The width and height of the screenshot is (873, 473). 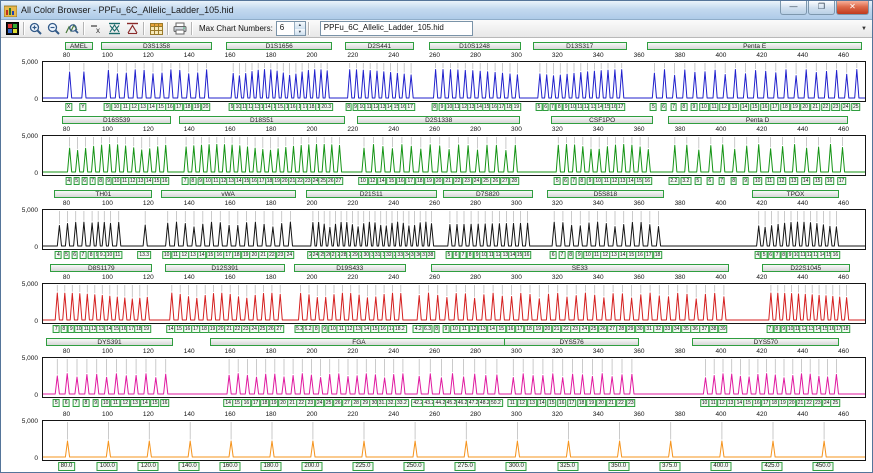 What do you see at coordinates (496, 403) in the screenshot?
I see `allele-label: 50.2` at bounding box center [496, 403].